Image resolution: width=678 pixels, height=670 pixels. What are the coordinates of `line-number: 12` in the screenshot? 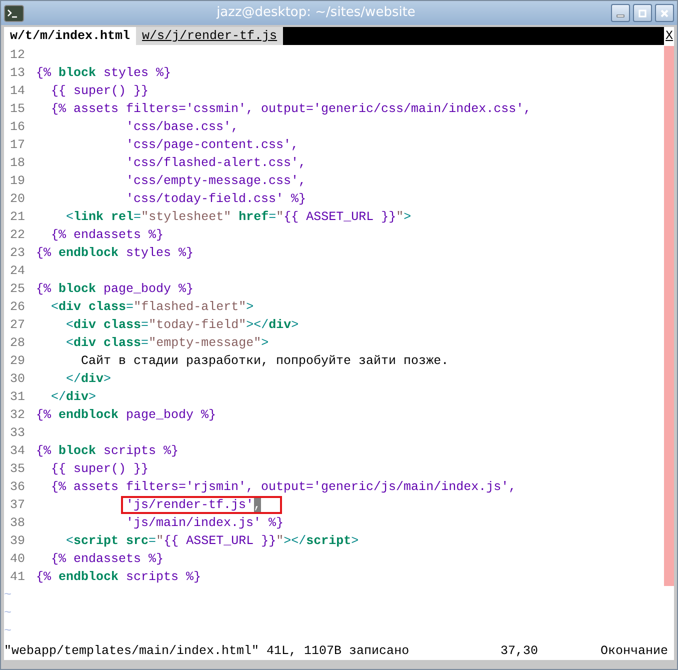 It's located at (17, 55).